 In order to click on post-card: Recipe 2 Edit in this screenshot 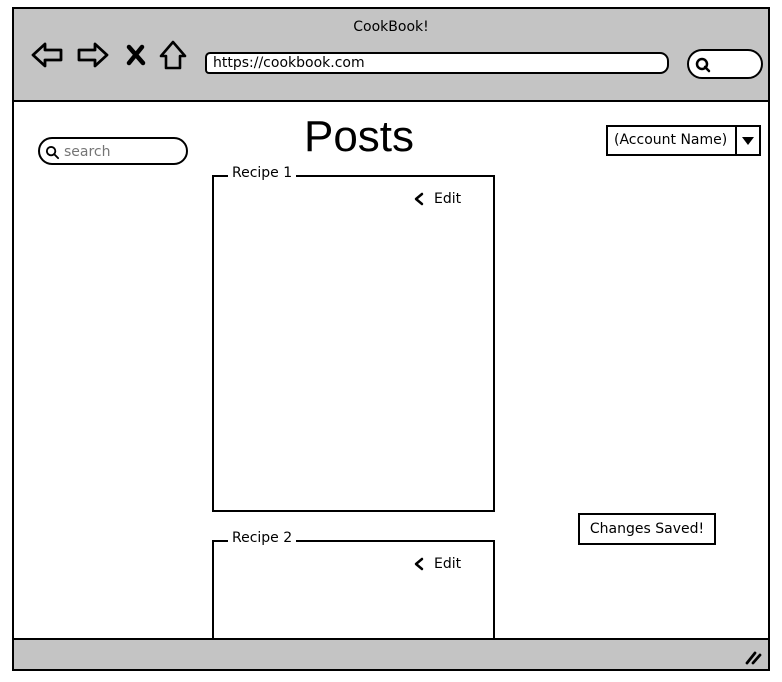, I will do `click(353, 584)`.